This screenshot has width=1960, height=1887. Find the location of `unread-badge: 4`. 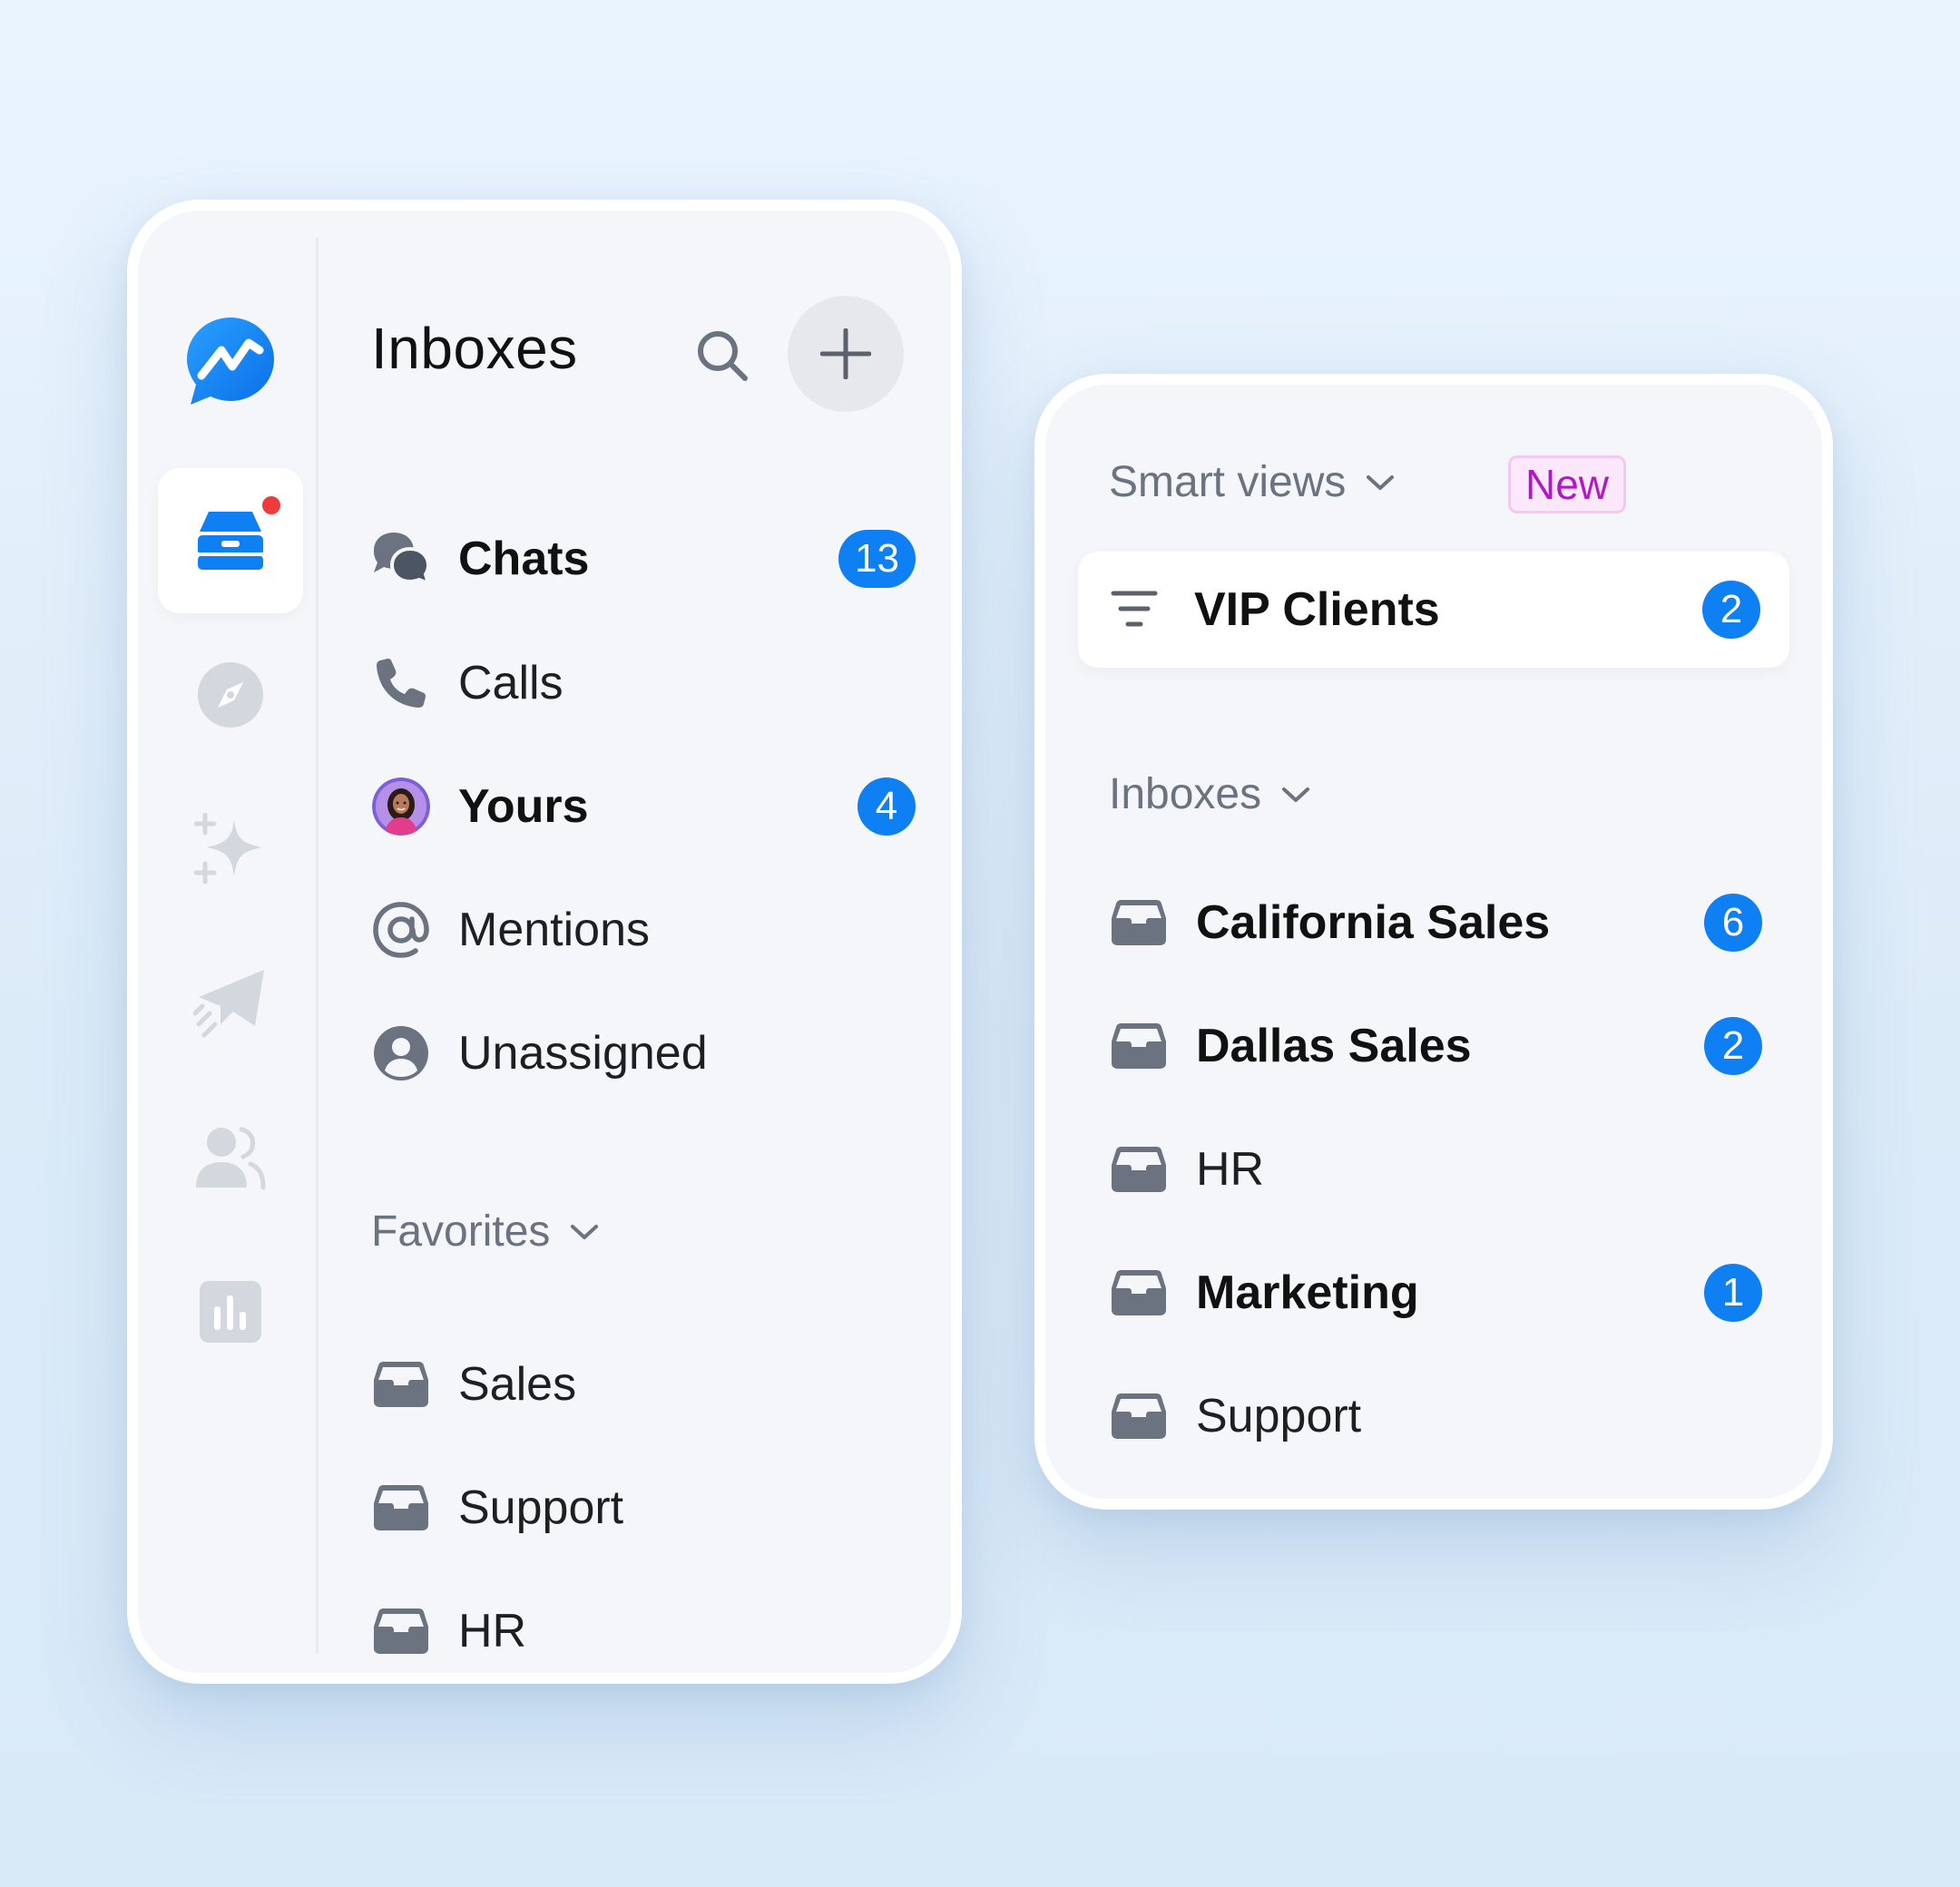

unread-badge: 4 is located at coordinates (887, 807).